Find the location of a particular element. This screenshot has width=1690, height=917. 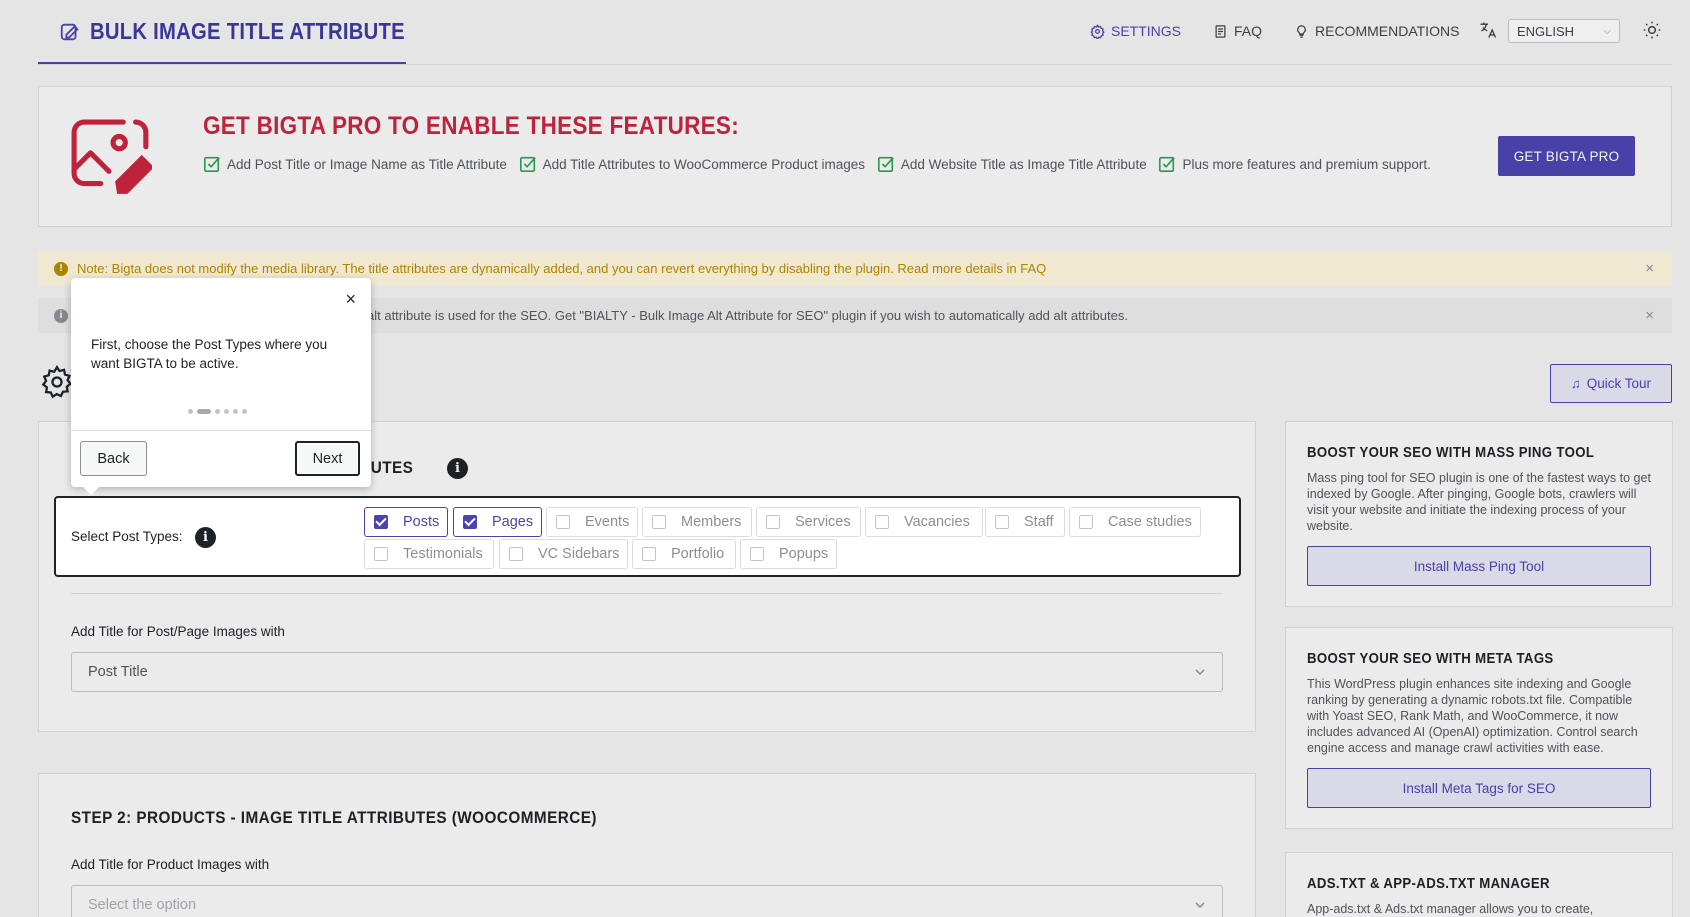

get-pro-button: GET BIGTA PRO is located at coordinates (1566, 156).